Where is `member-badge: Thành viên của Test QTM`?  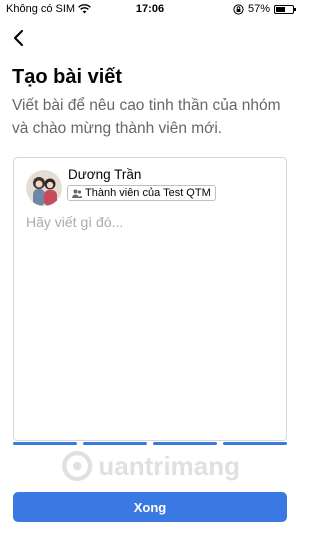 member-badge: Thành viên của Test QTM is located at coordinates (141, 193).